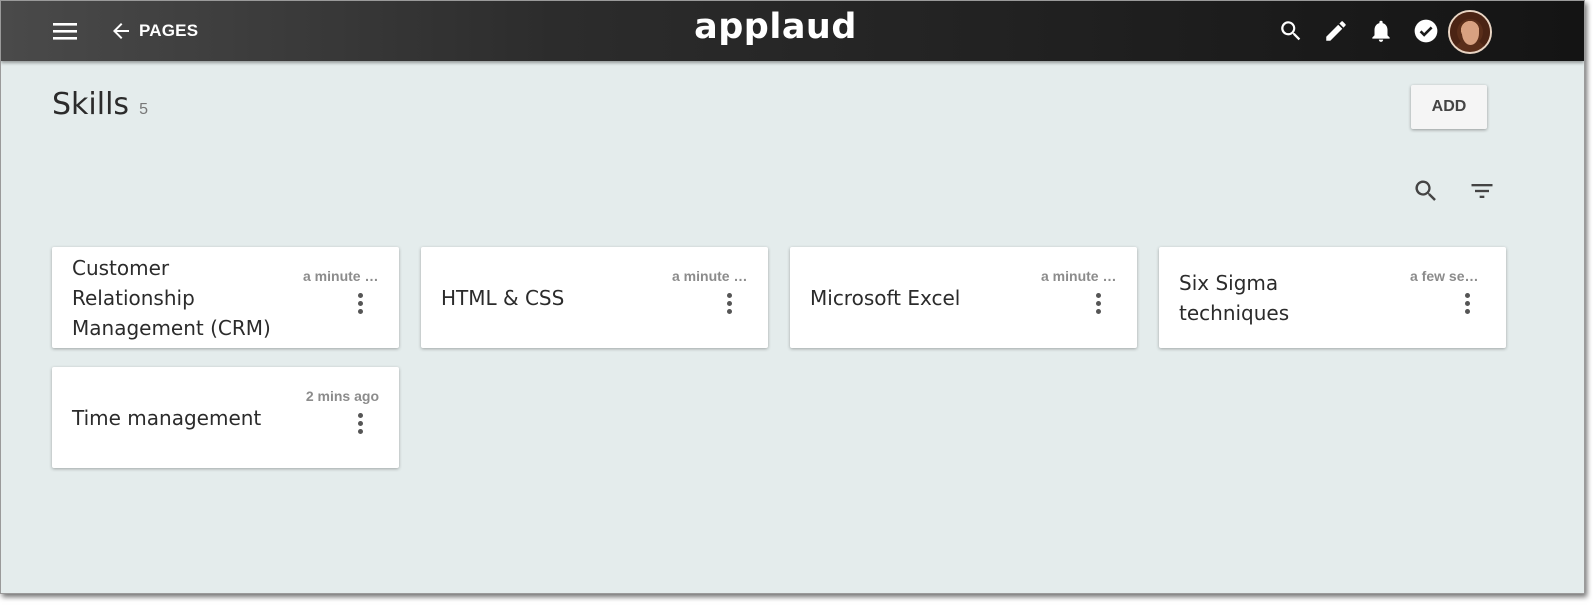 The width and height of the screenshot is (1593, 606). I want to click on skill-name: Time management, so click(167, 417).